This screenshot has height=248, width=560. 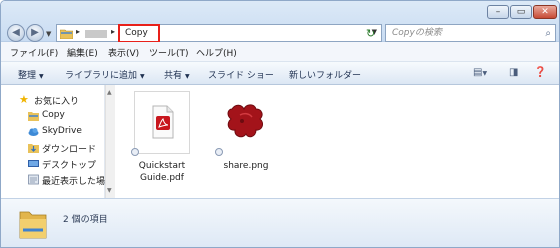 What do you see at coordinates (101, 76) in the screenshot?
I see `add-to-library-label: ライブラリに追加` at bounding box center [101, 76].